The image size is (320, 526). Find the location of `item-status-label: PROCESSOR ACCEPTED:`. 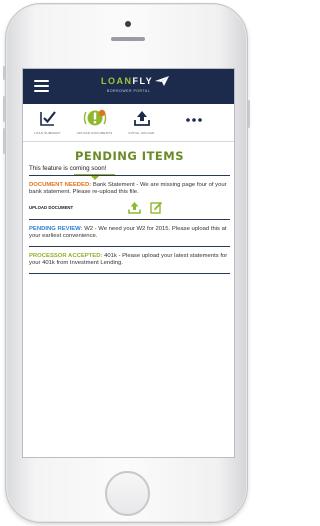

item-status-label: PROCESSOR ACCEPTED: is located at coordinates (66, 256).